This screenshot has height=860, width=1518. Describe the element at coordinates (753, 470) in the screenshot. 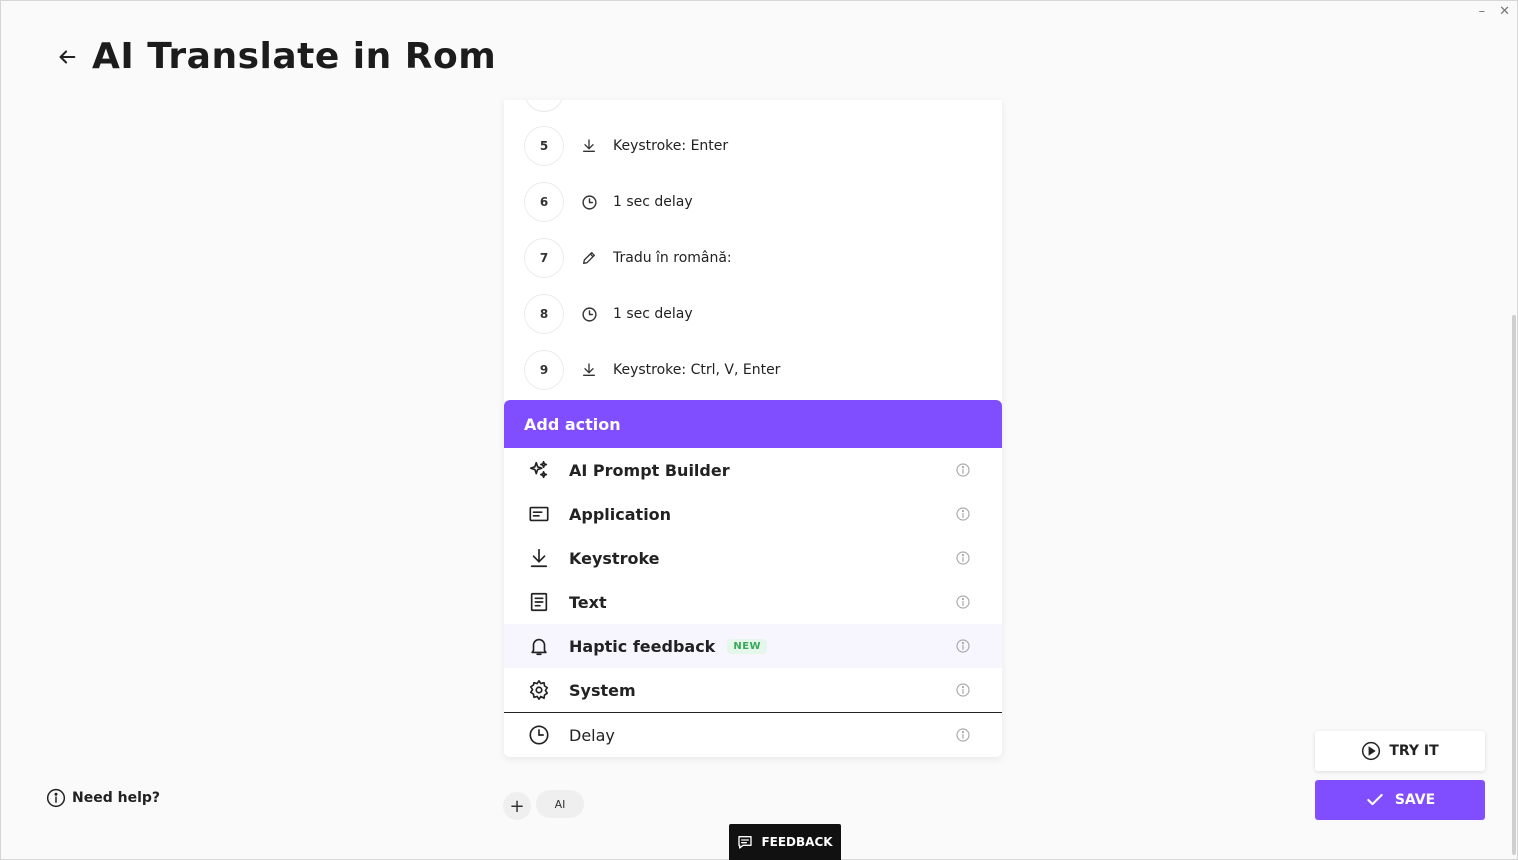

I see `action-ai-prompt-builder: AI Prompt Builder` at that location.